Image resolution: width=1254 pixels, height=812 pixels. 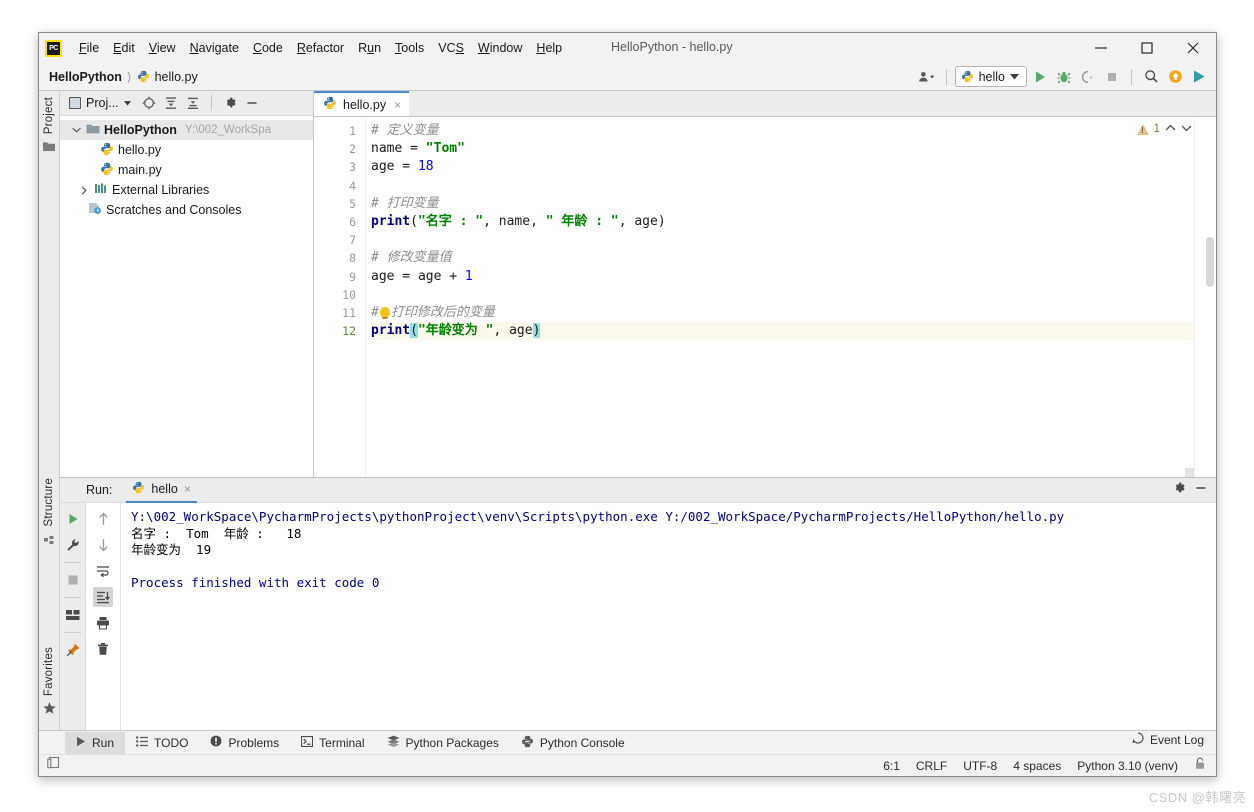 What do you see at coordinates (103, 545) in the screenshot?
I see `down-arrow-icon` at bounding box center [103, 545].